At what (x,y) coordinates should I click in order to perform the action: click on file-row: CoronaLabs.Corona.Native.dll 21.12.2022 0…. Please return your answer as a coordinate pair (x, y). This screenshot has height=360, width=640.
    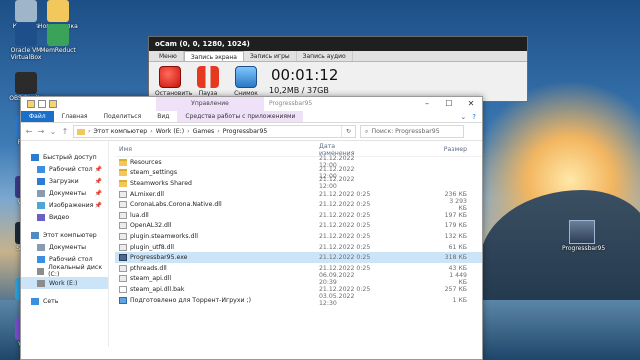
    Looking at the image, I should click on (298, 205).